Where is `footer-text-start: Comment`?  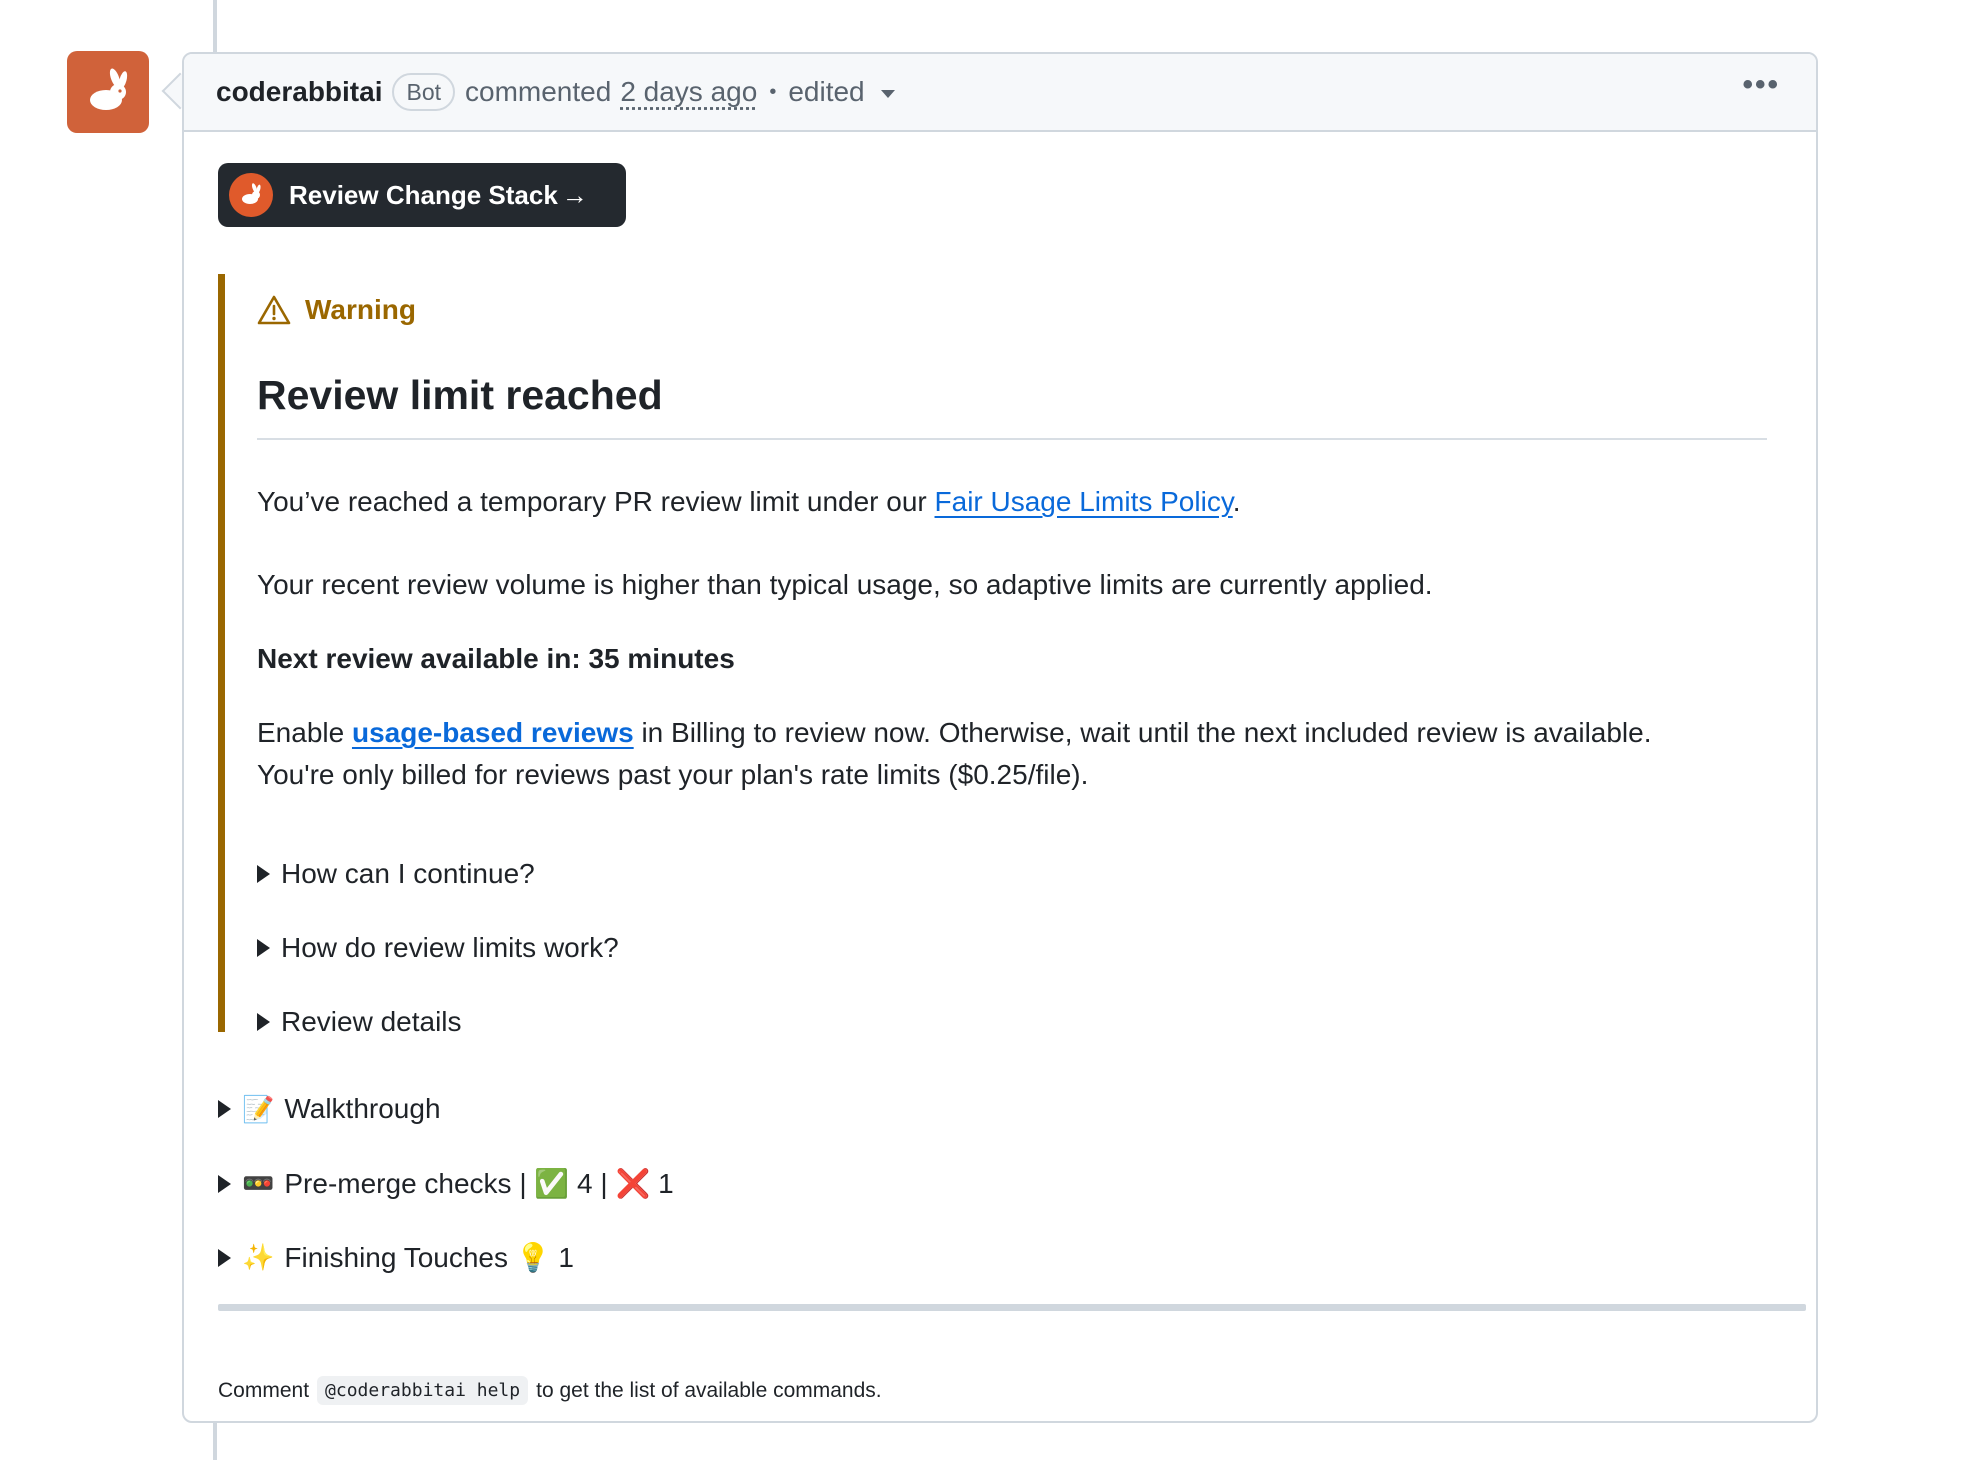 footer-text-start: Comment is located at coordinates (264, 1390).